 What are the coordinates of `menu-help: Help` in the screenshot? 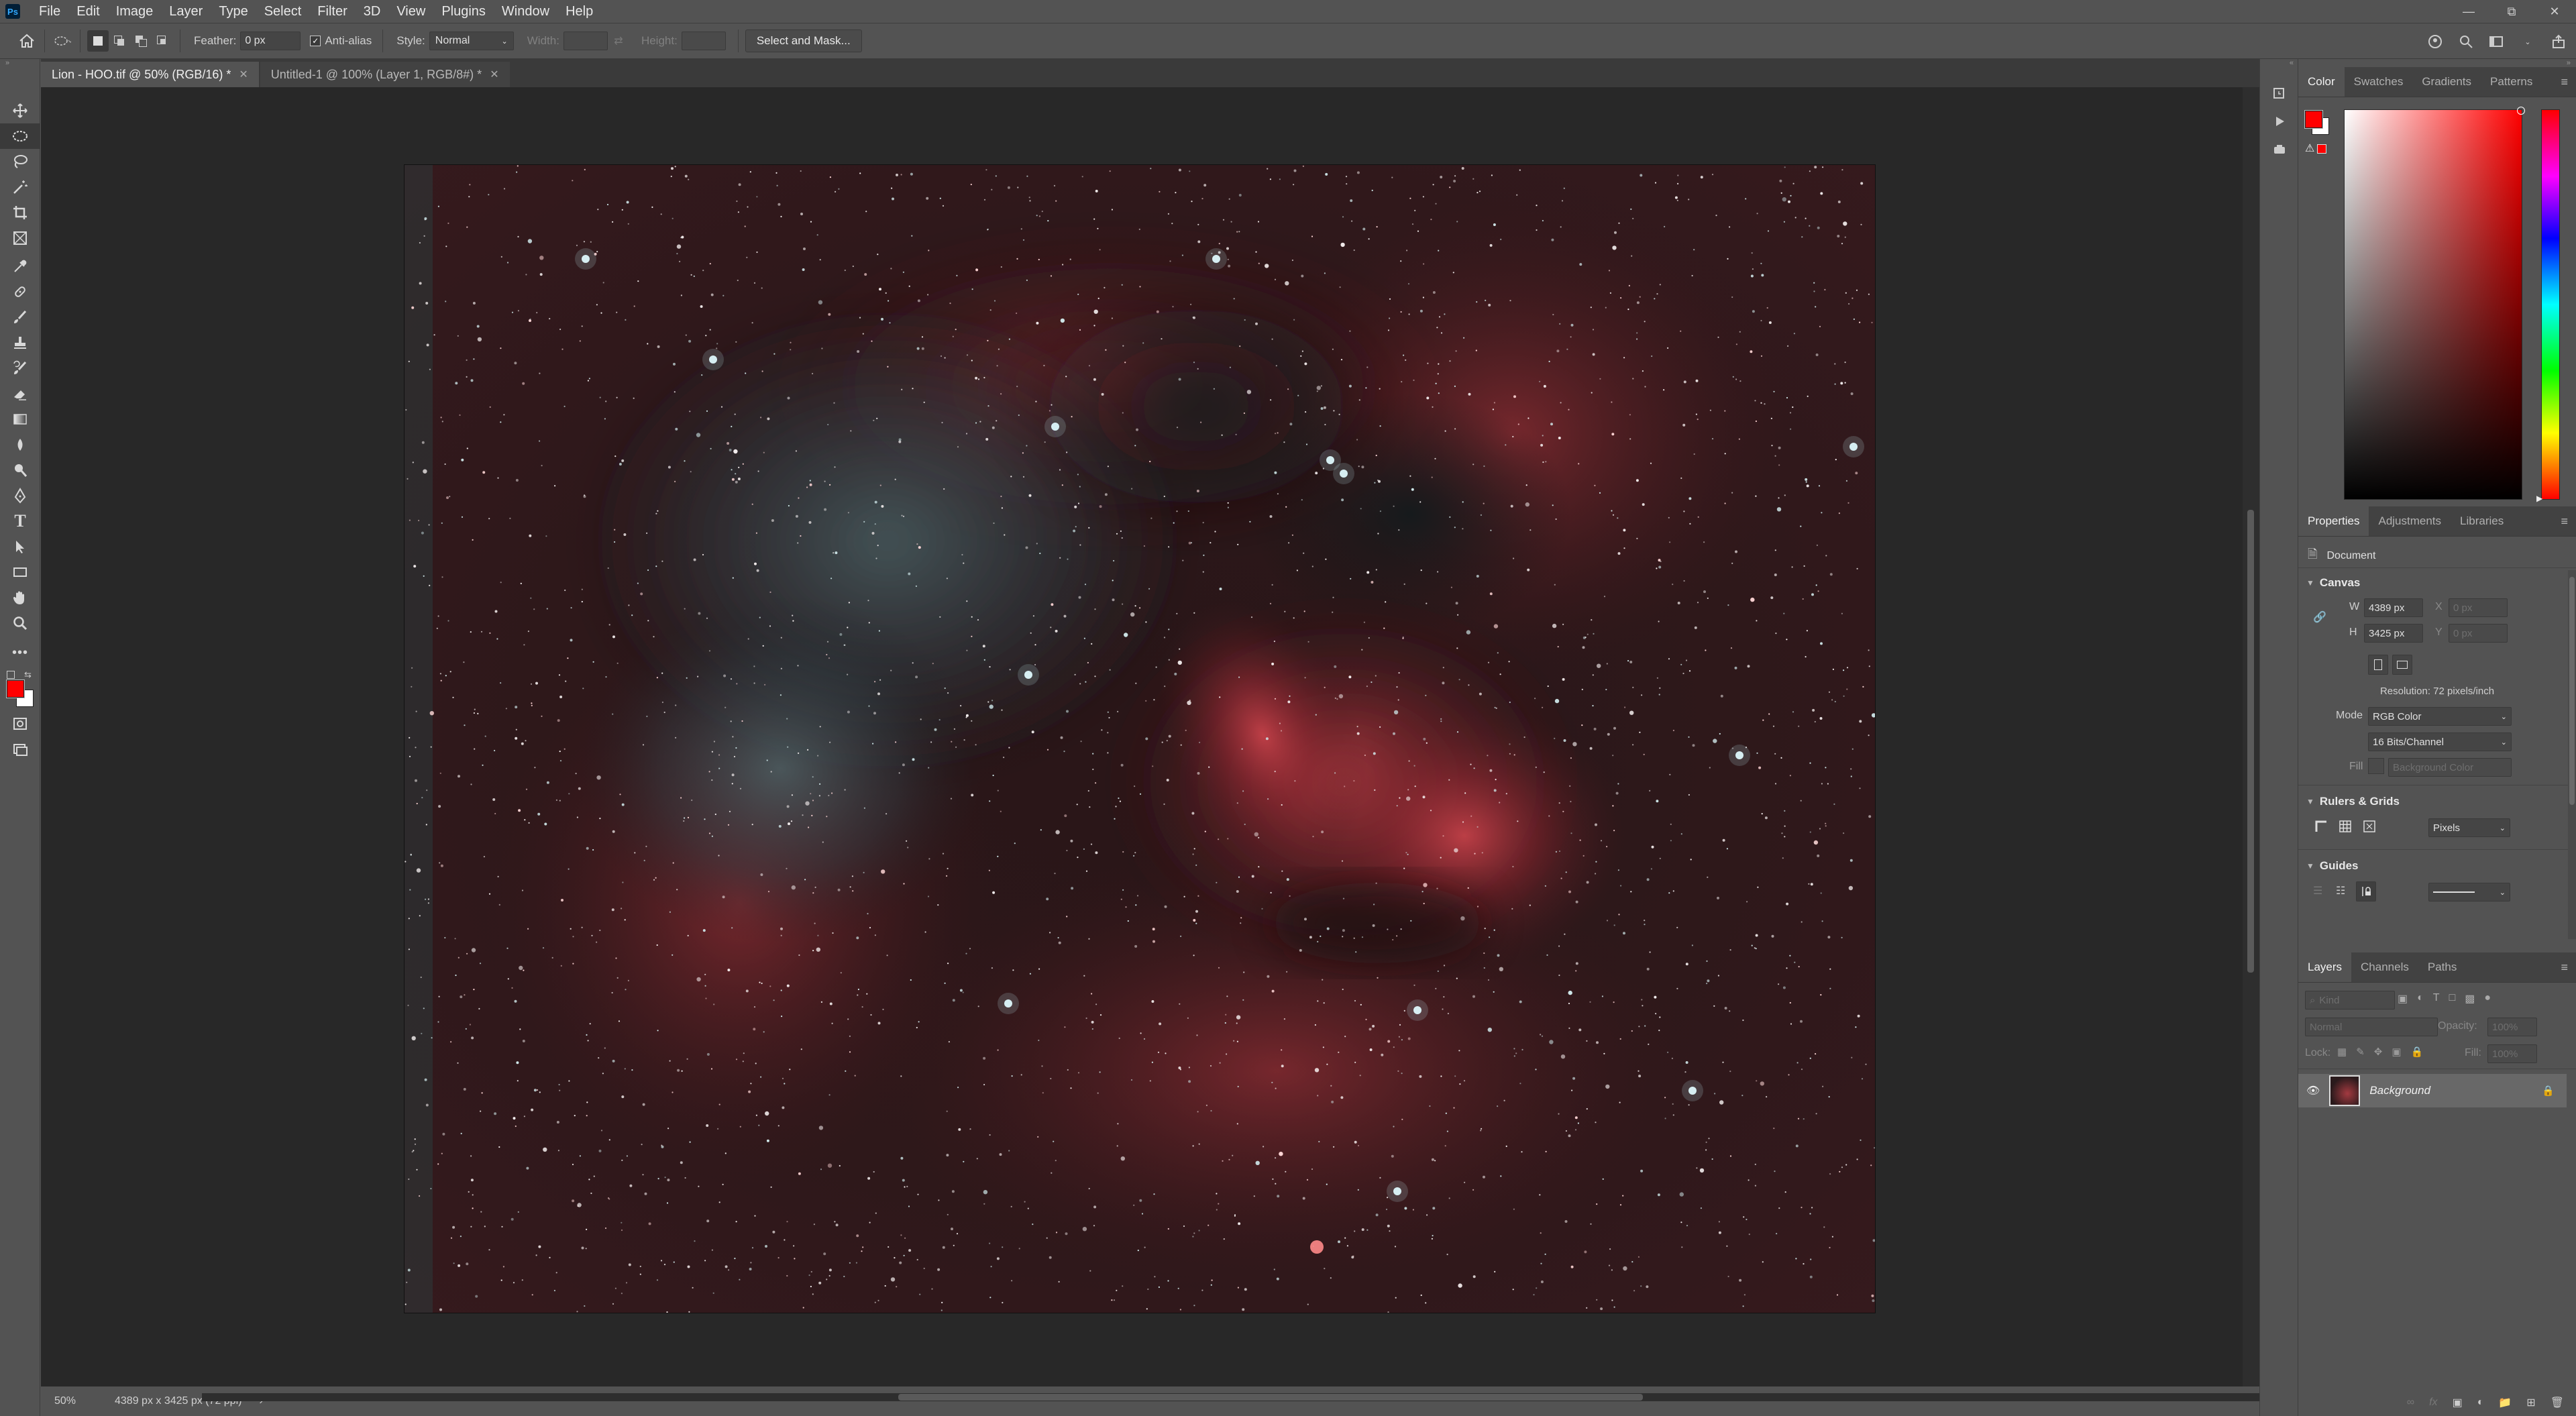 It's located at (579, 12).